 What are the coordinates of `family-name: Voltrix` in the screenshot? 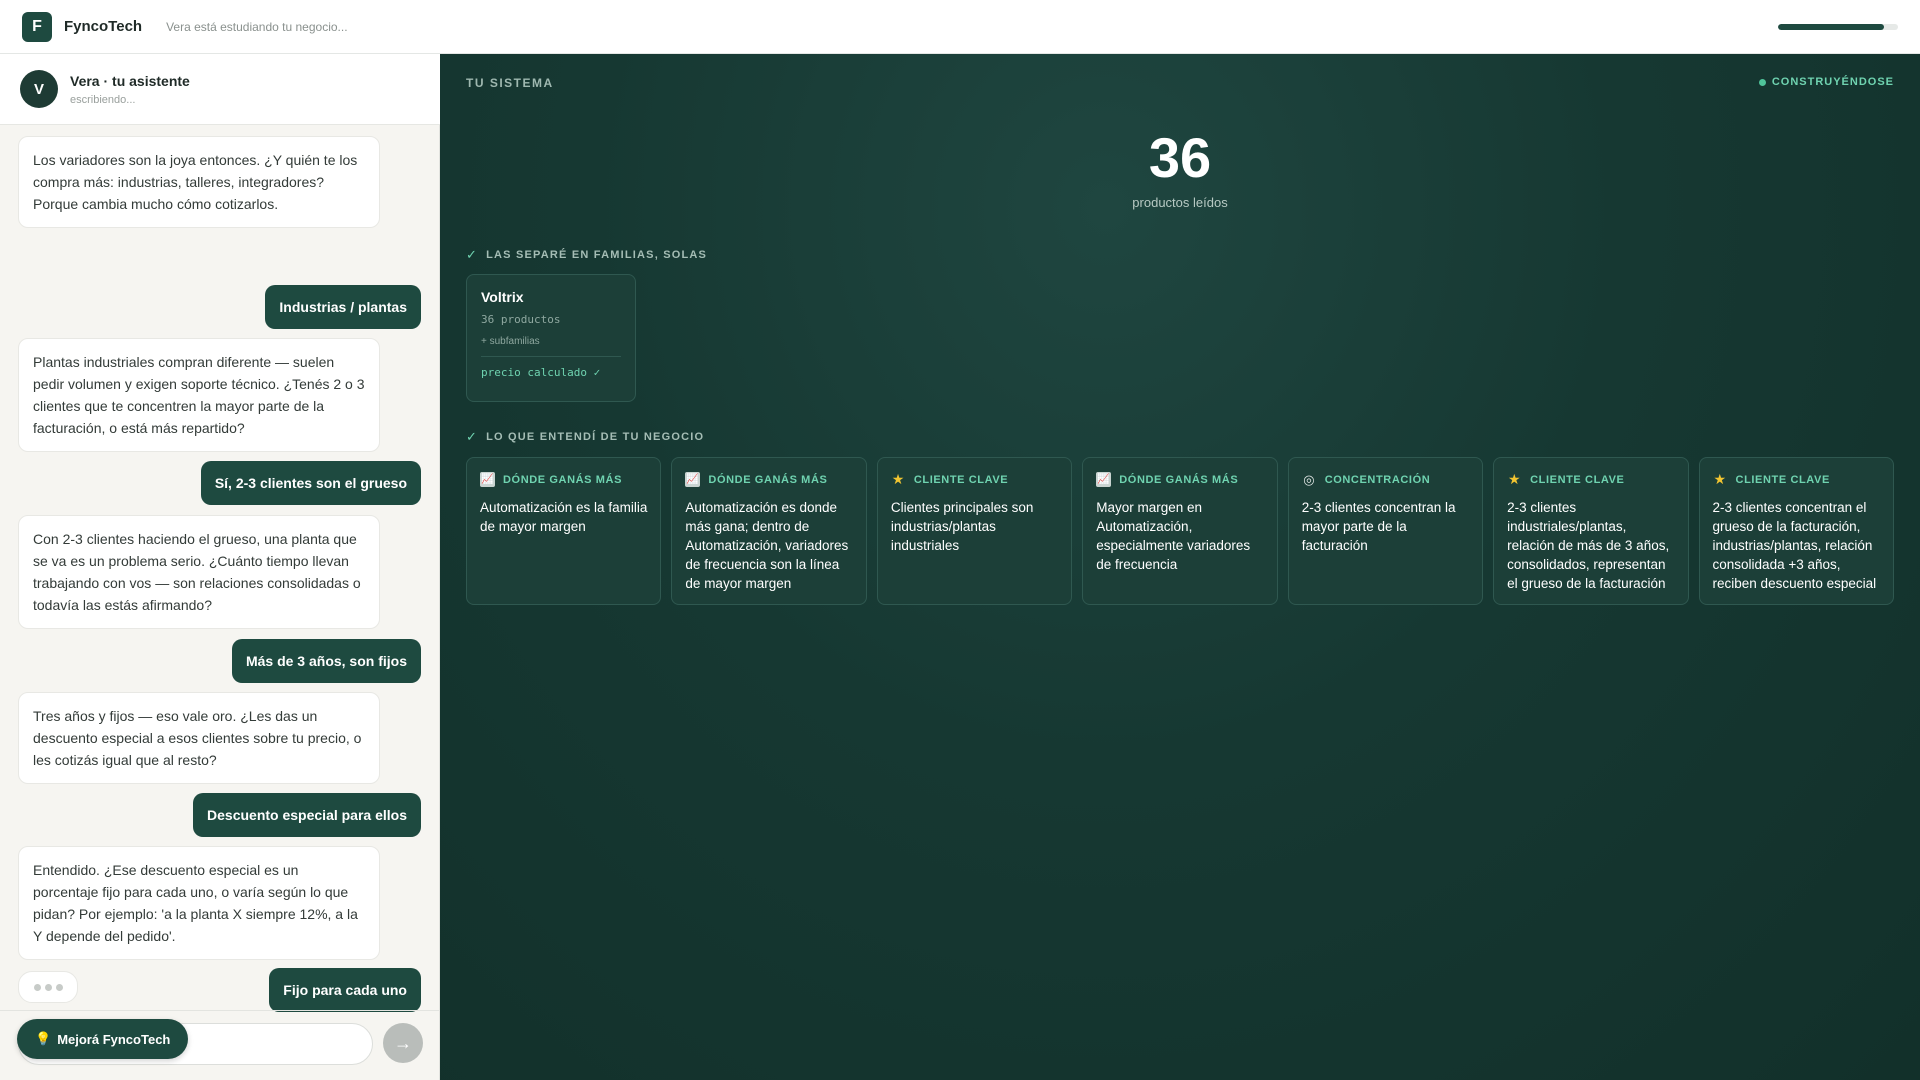 It's located at (502, 297).